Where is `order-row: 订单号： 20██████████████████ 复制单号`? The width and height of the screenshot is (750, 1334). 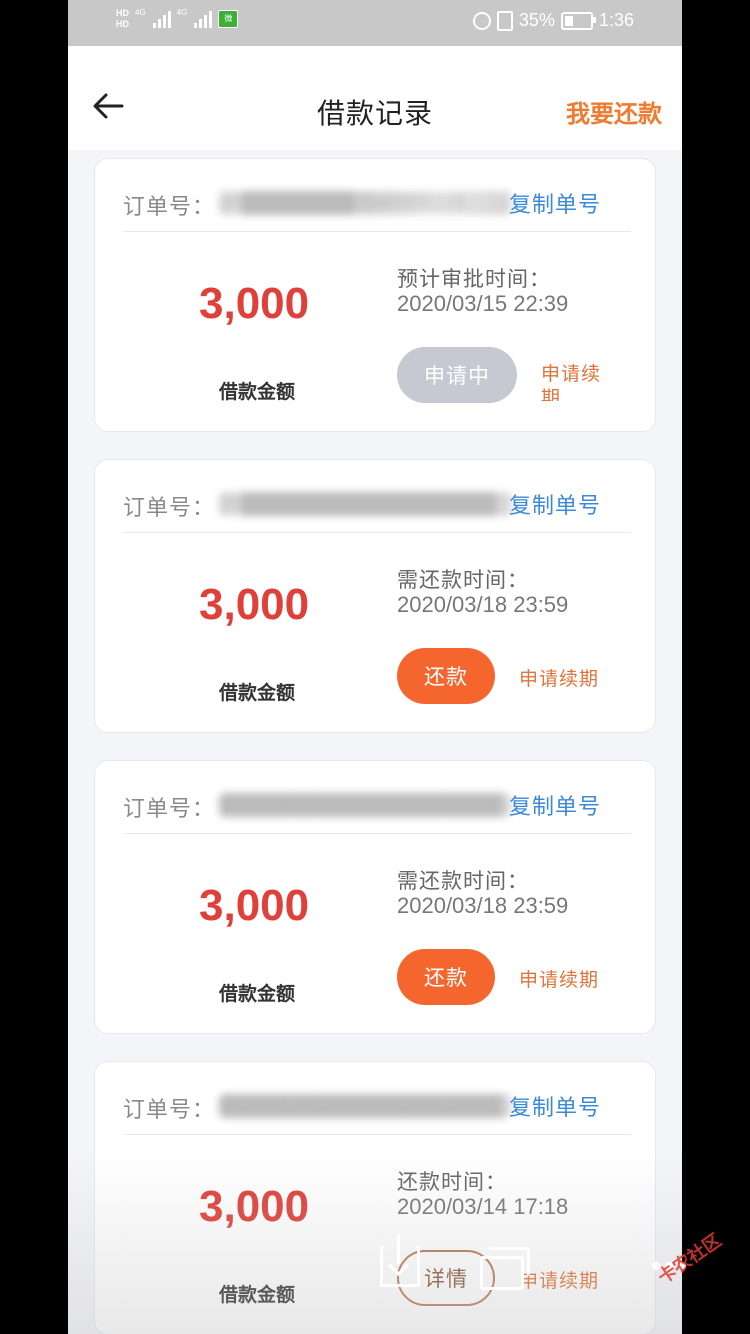
order-row: 订单号： 20██████████████████ 复制单号 is located at coordinates (377, 504).